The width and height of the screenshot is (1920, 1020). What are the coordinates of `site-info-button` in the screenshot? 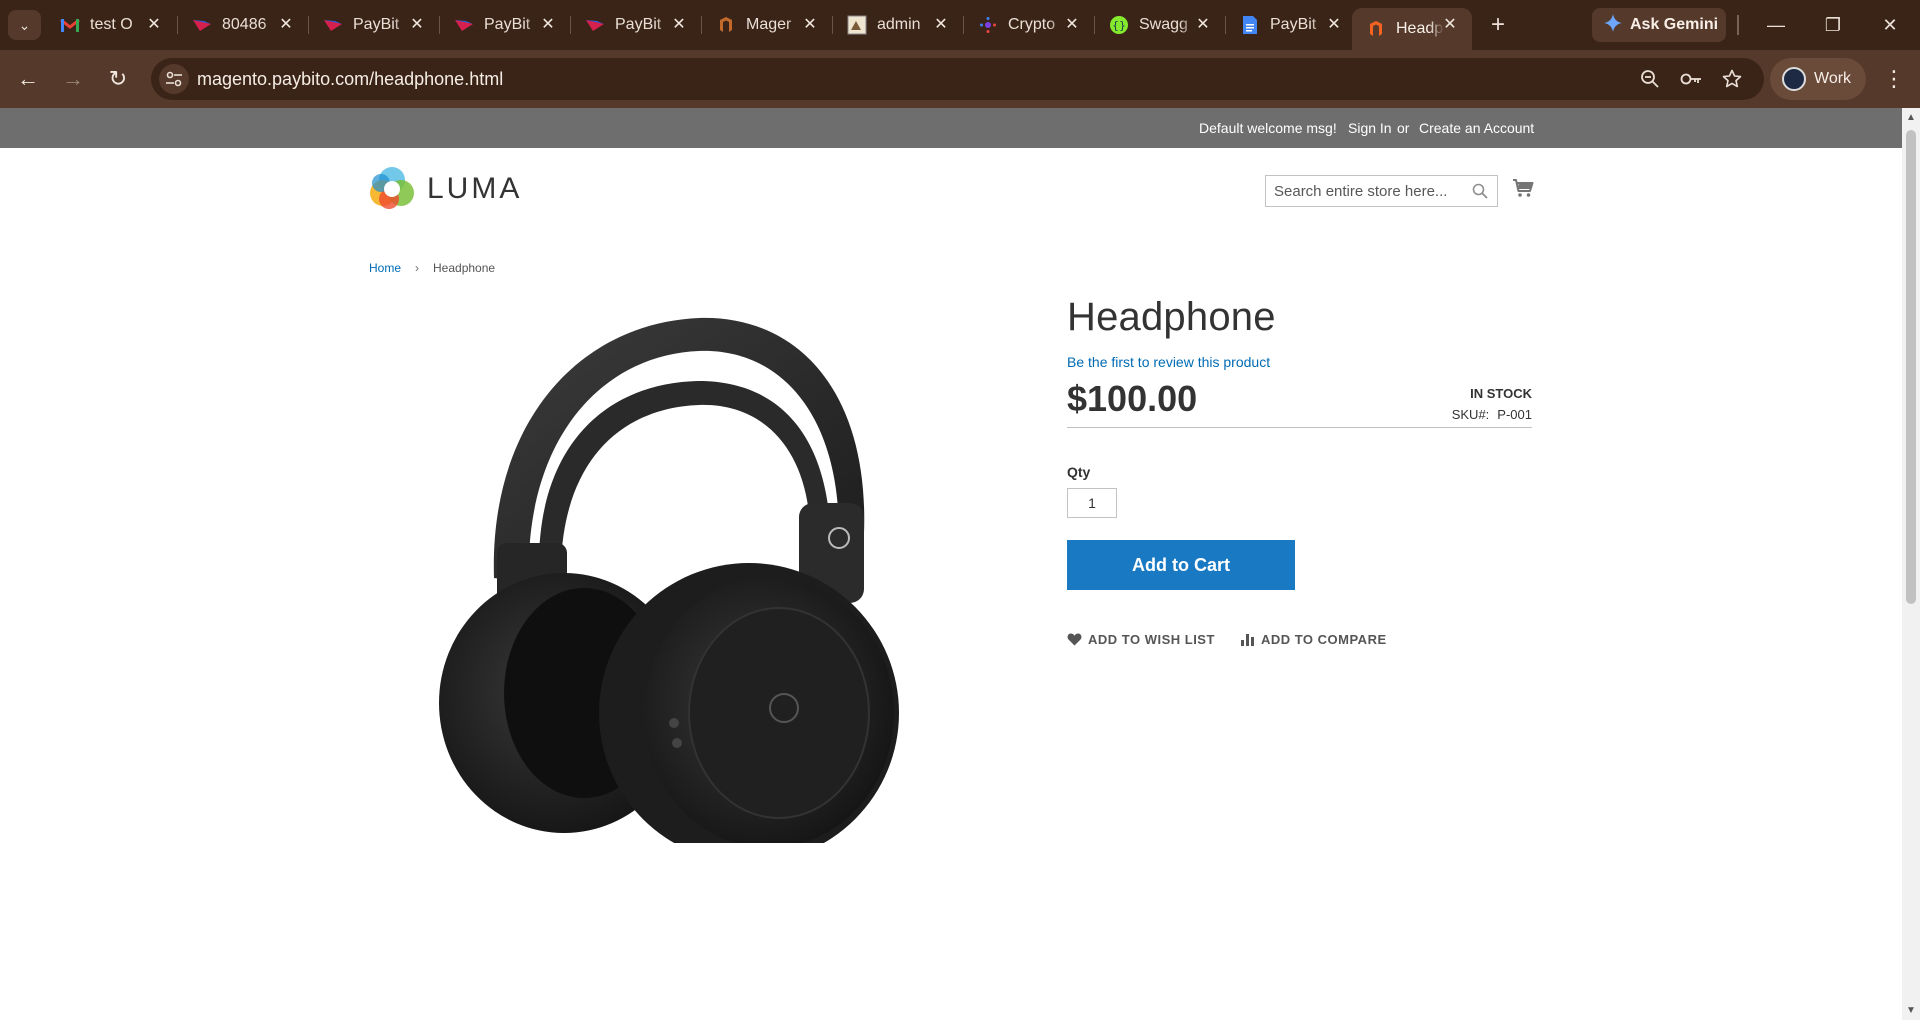 It's located at (174, 79).